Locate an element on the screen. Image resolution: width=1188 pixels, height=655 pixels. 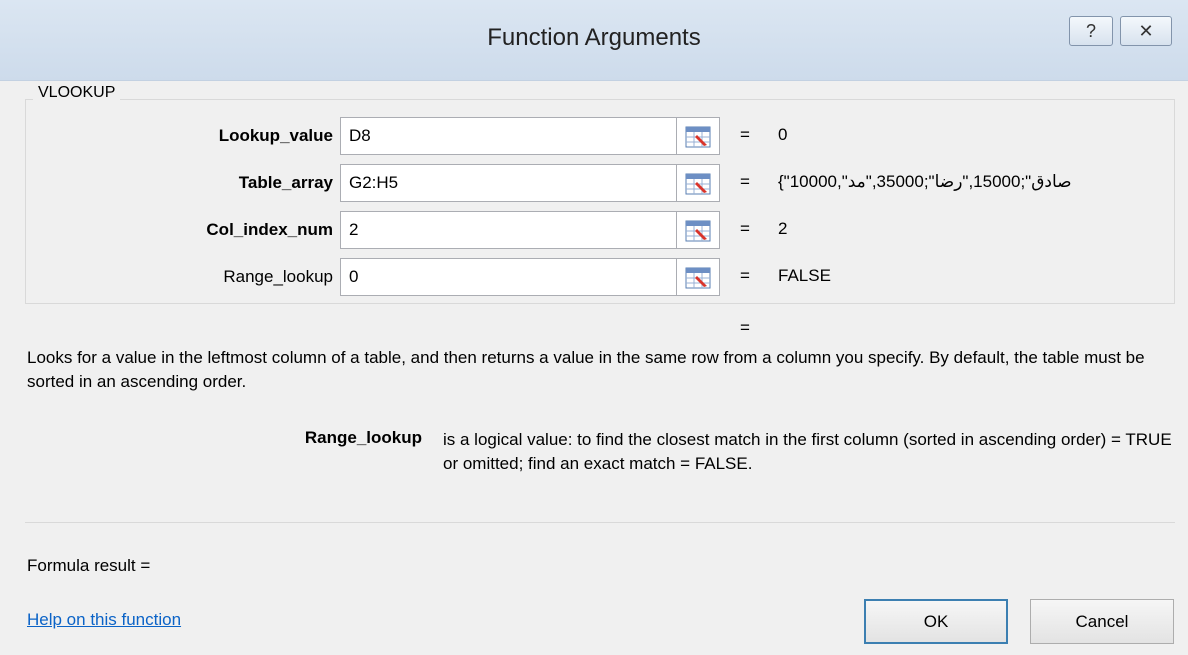
formula-result-label: Formula result = is located at coordinates (89, 565).